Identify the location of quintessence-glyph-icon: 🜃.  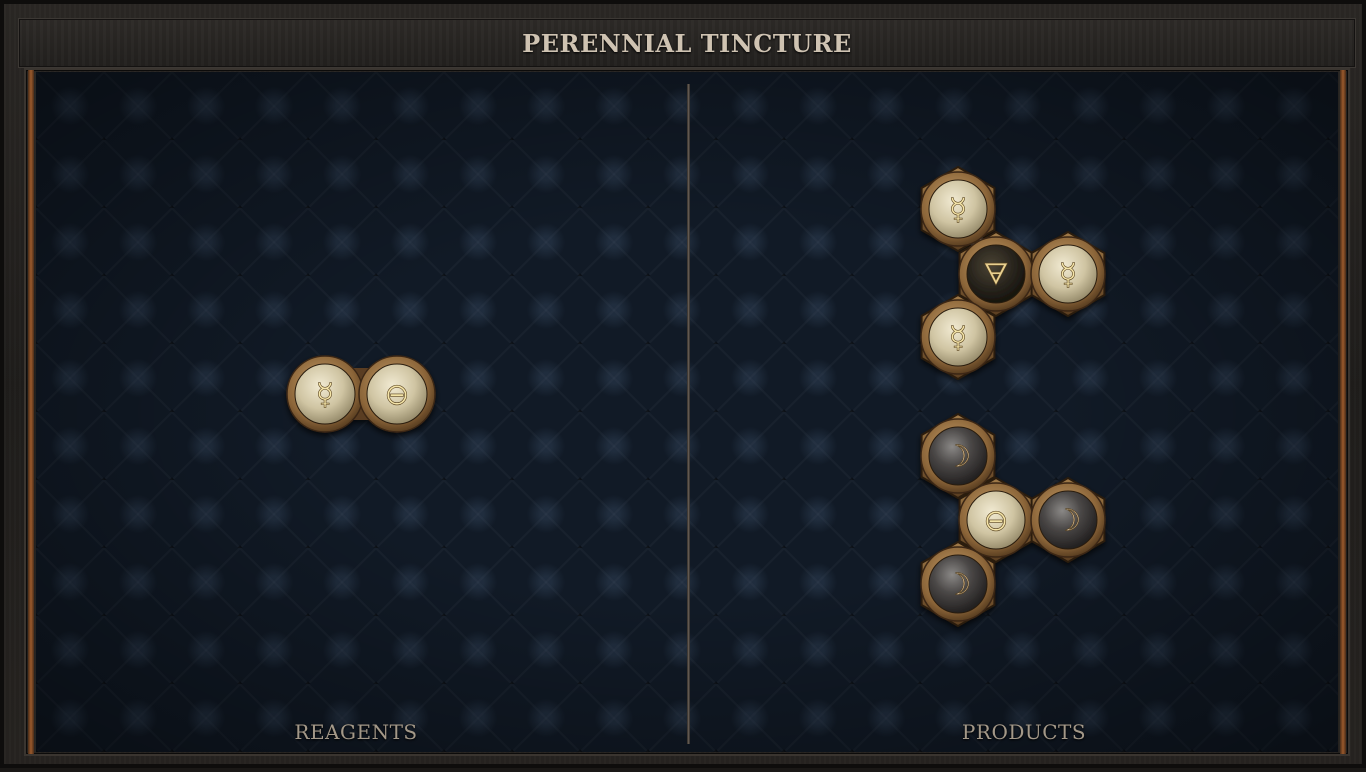
(996, 275).